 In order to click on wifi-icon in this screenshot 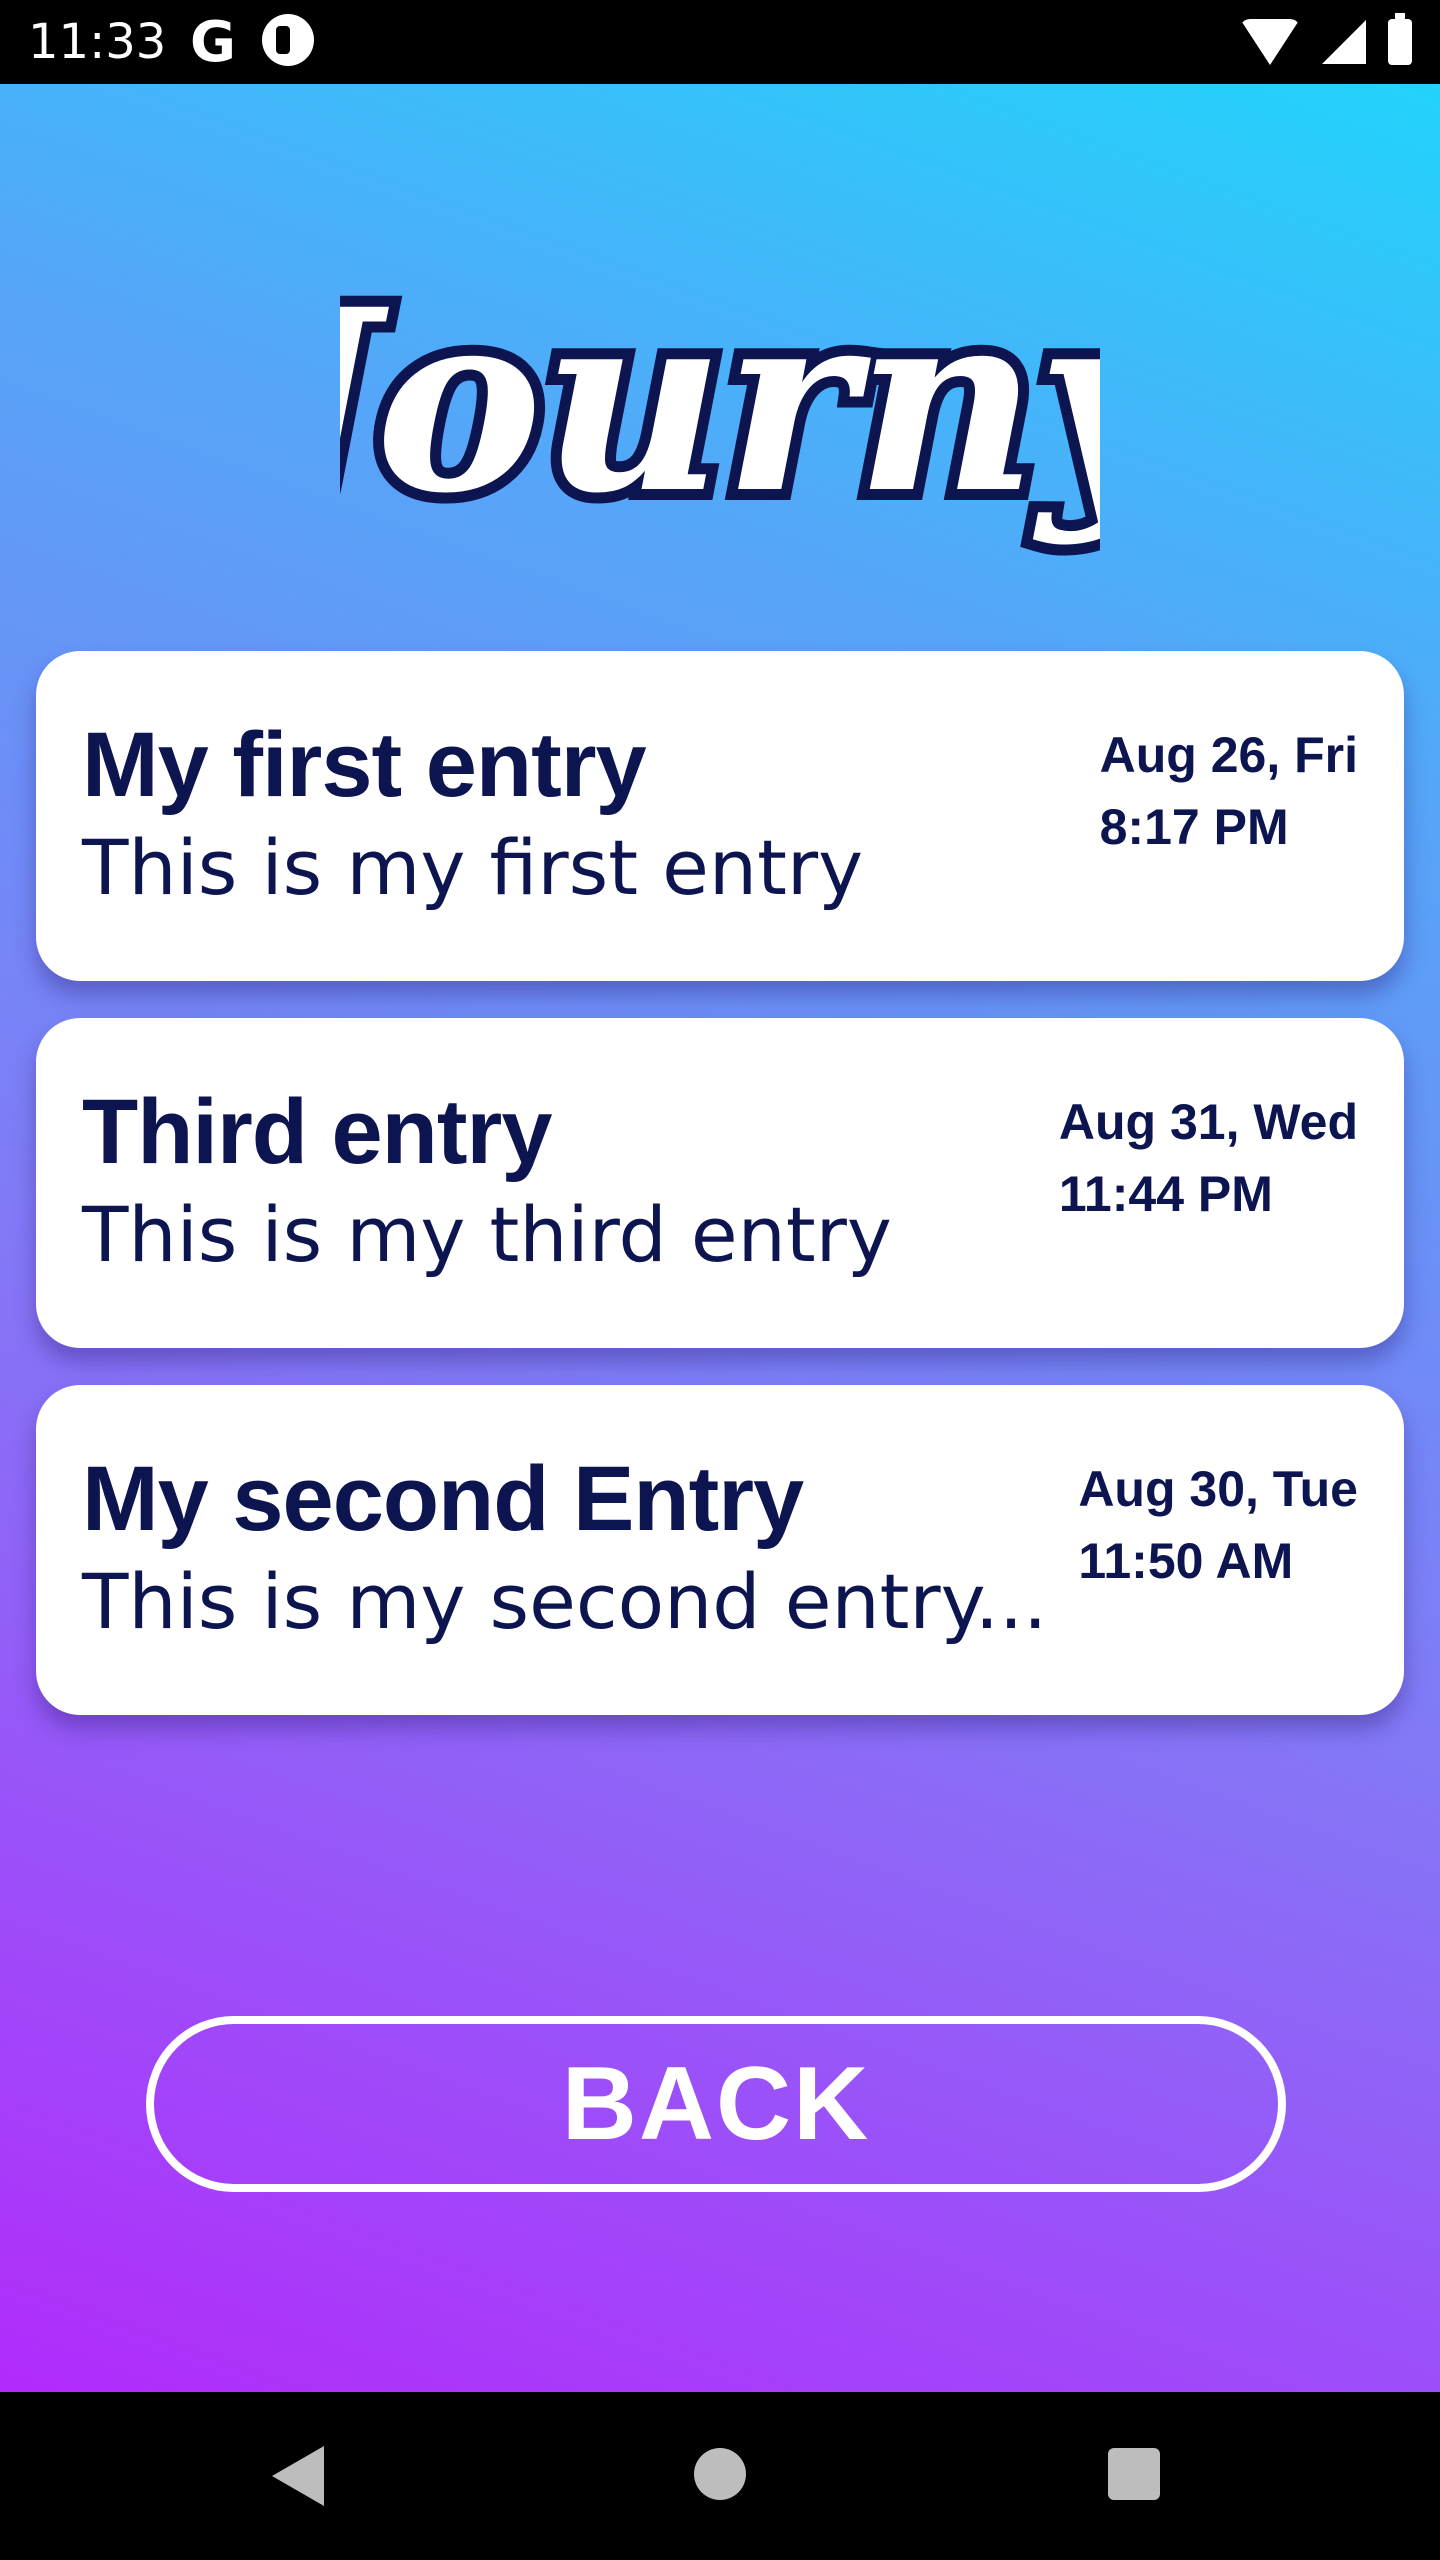, I will do `click(1270, 42)`.